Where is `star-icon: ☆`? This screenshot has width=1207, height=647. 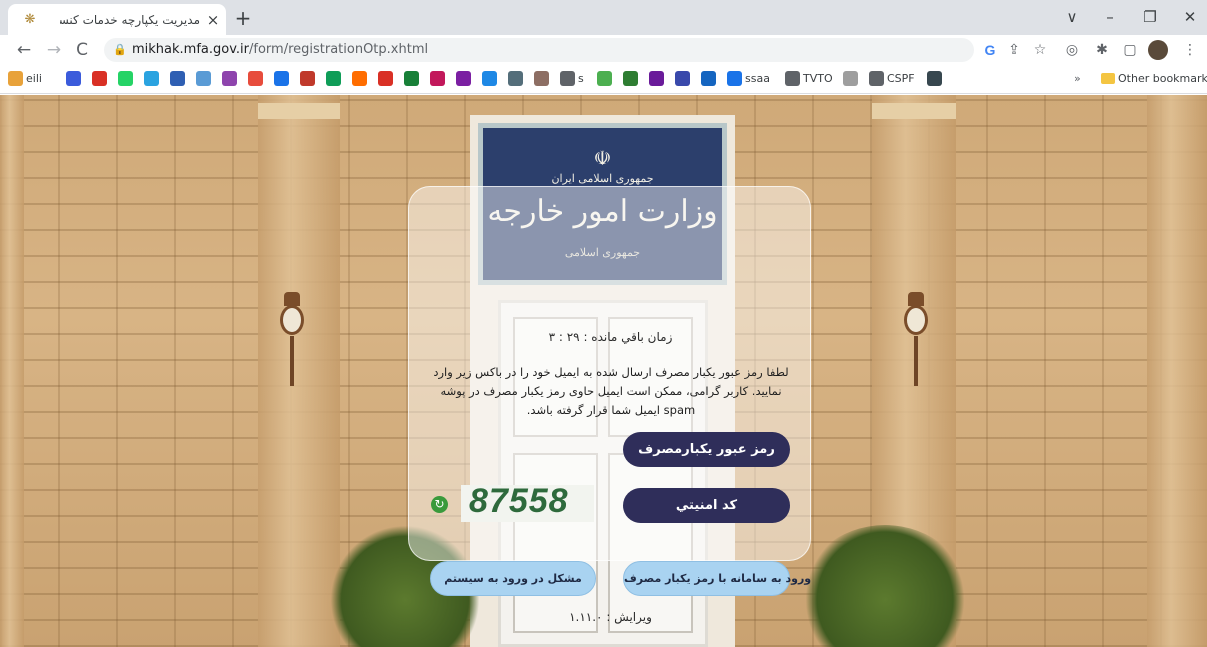
star-icon: ☆ is located at coordinates (1040, 50).